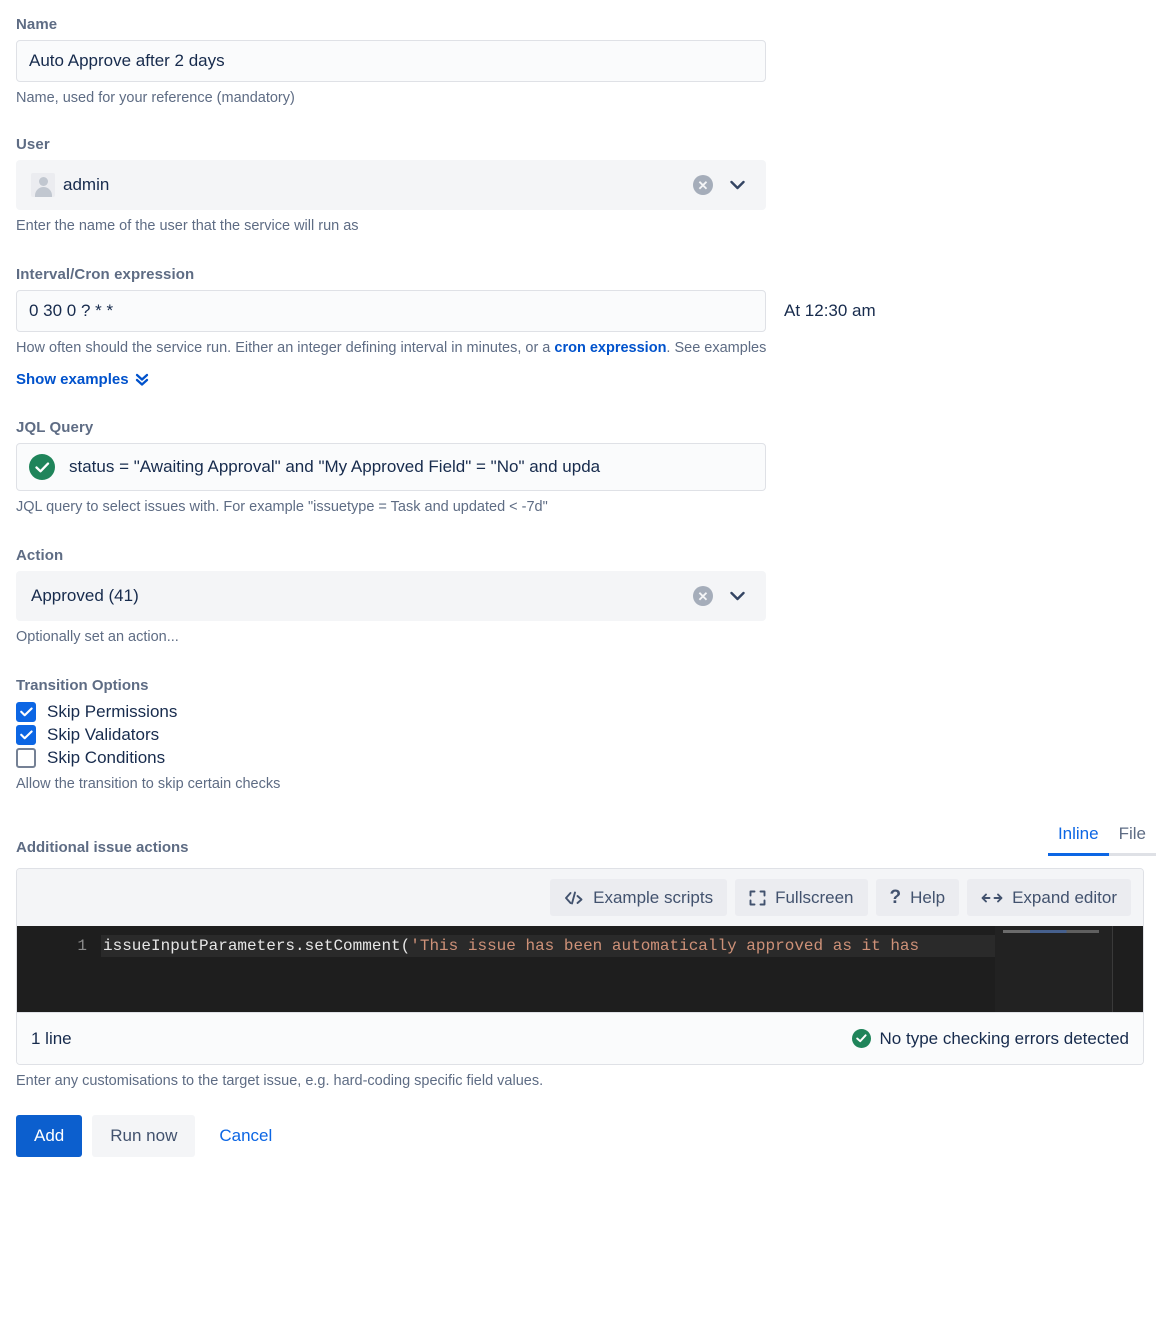 Image resolution: width=1172 pixels, height=1340 pixels. Describe the element at coordinates (55, 427) in the screenshot. I see `jql-label: JQL Query` at that location.